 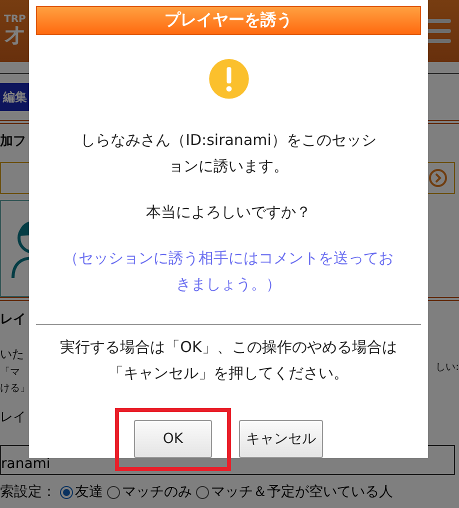 What do you see at coordinates (81, 492) in the screenshot?
I see `radio-option: 友達` at bounding box center [81, 492].